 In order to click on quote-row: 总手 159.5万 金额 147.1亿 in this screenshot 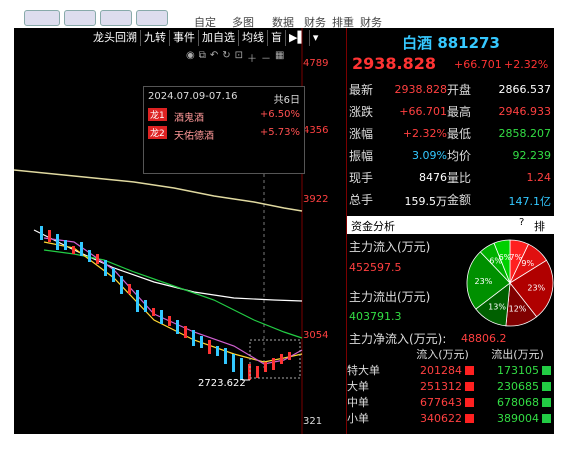, I will do `click(450, 199)`.